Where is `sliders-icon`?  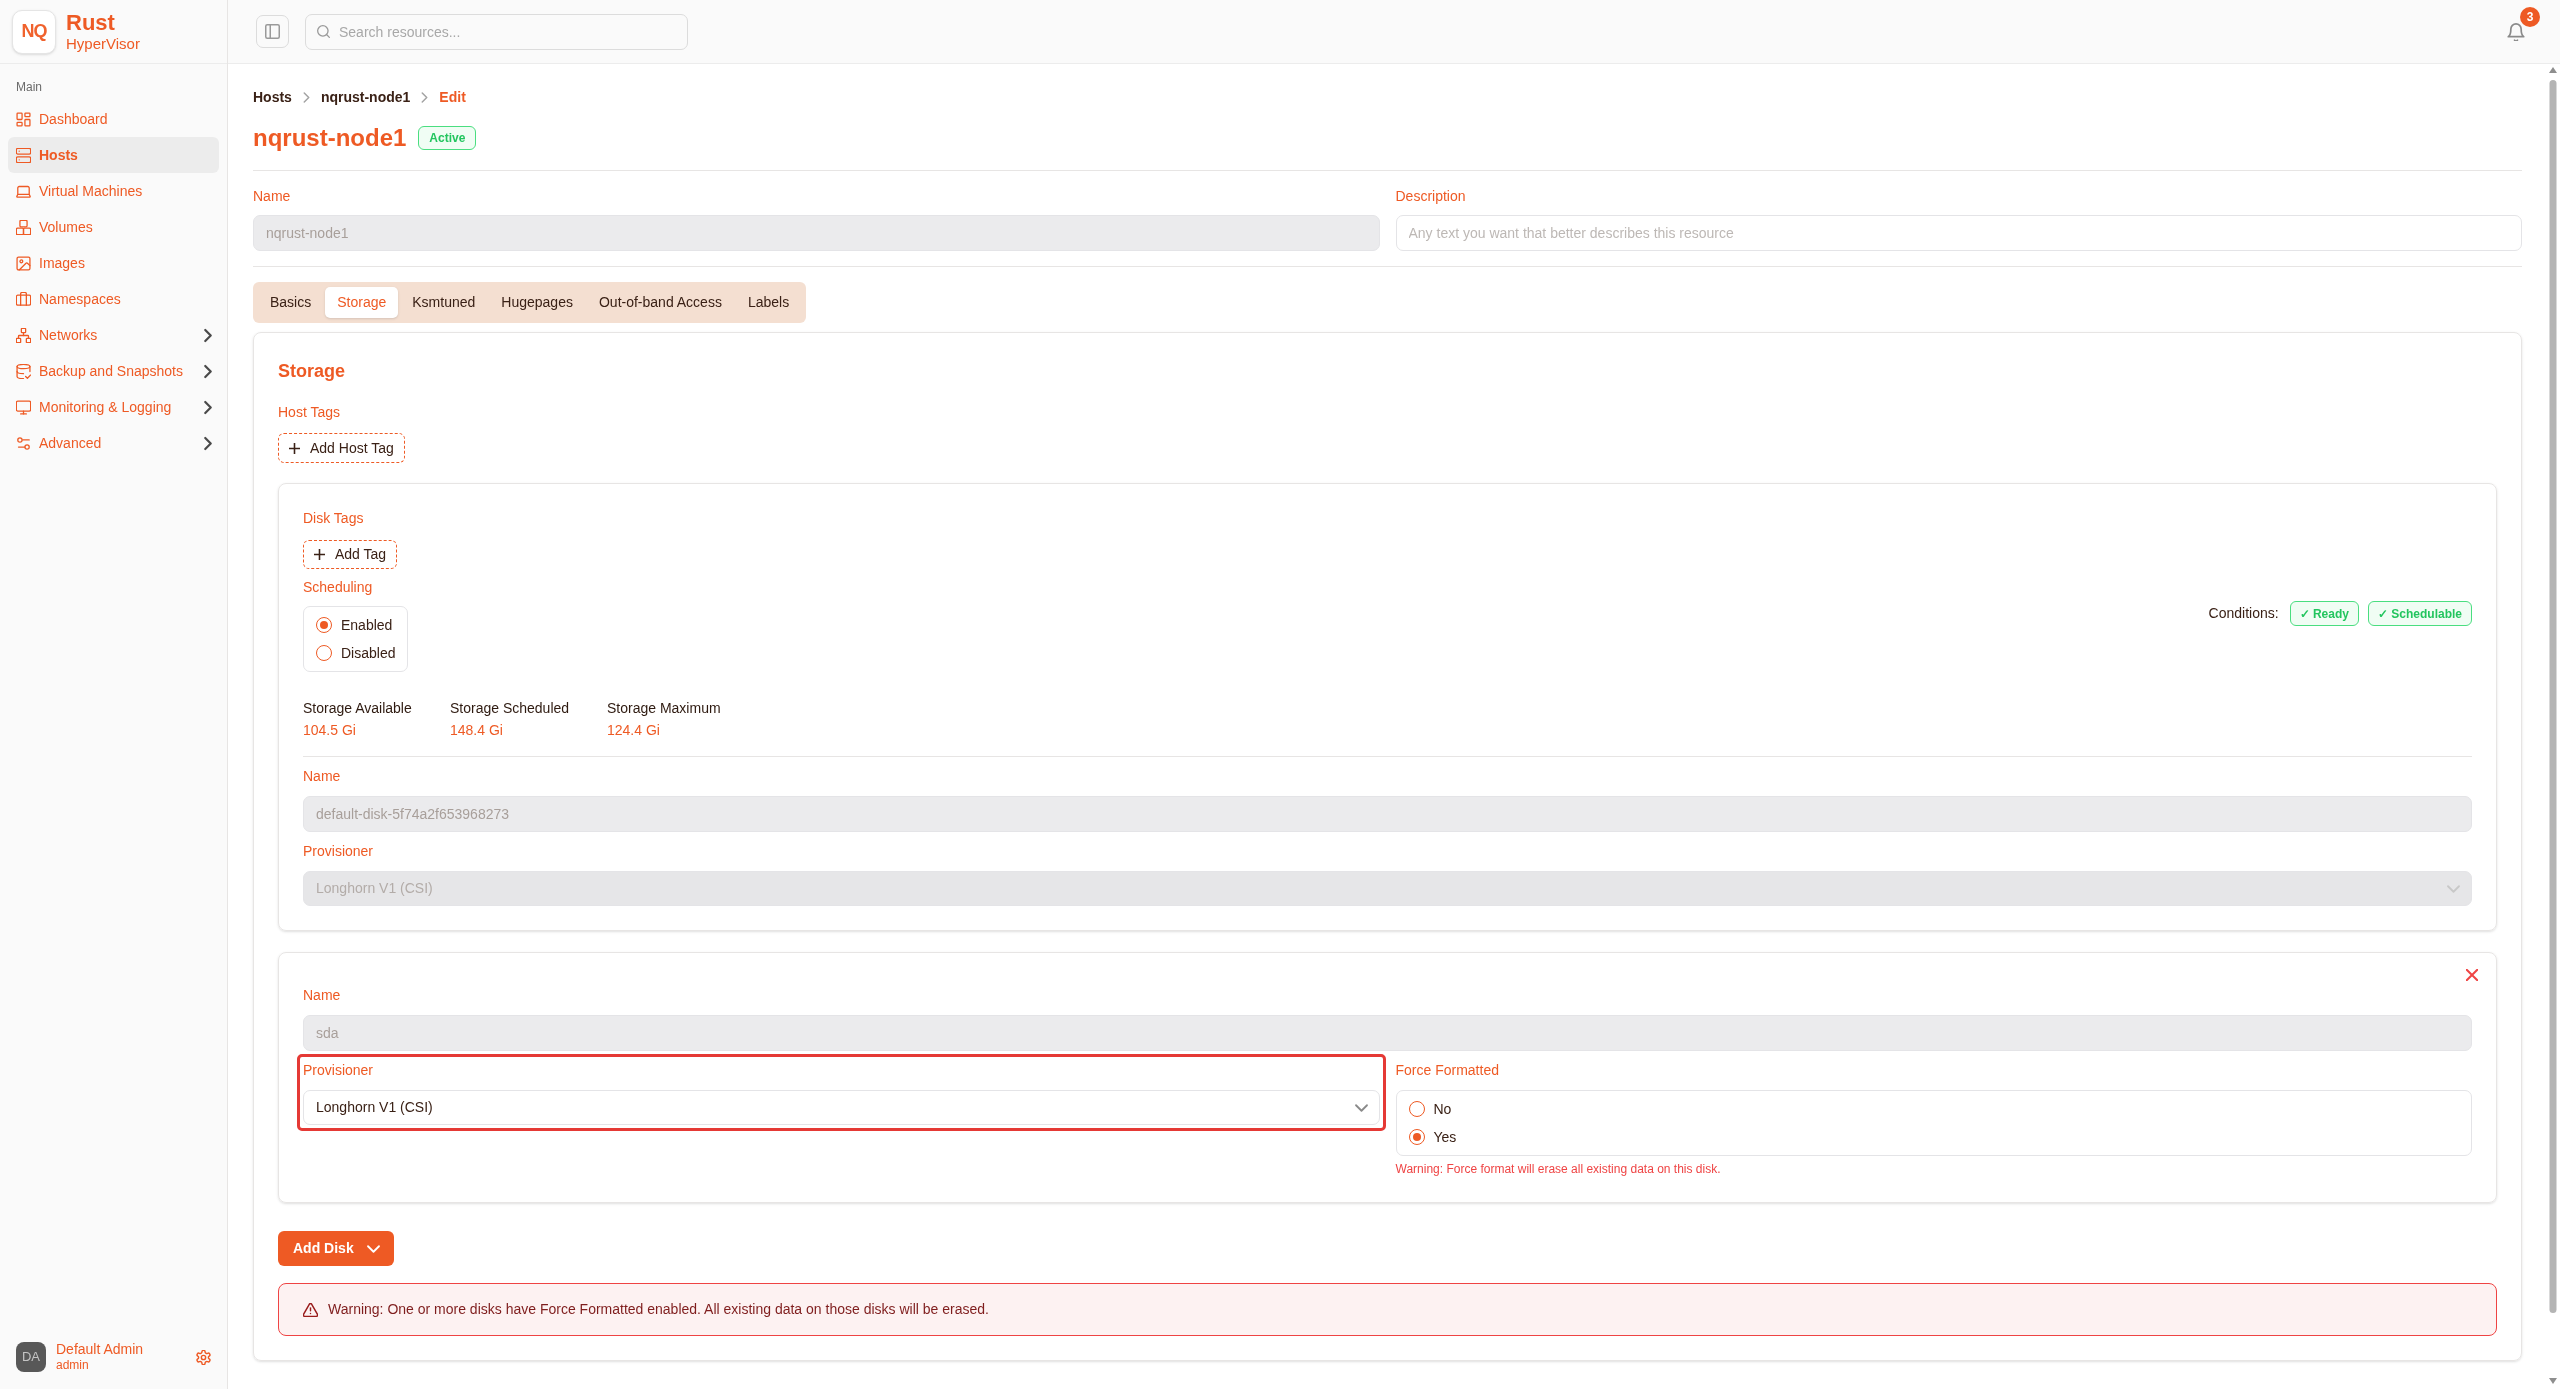 sliders-icon is located at coordinates (23, 443).